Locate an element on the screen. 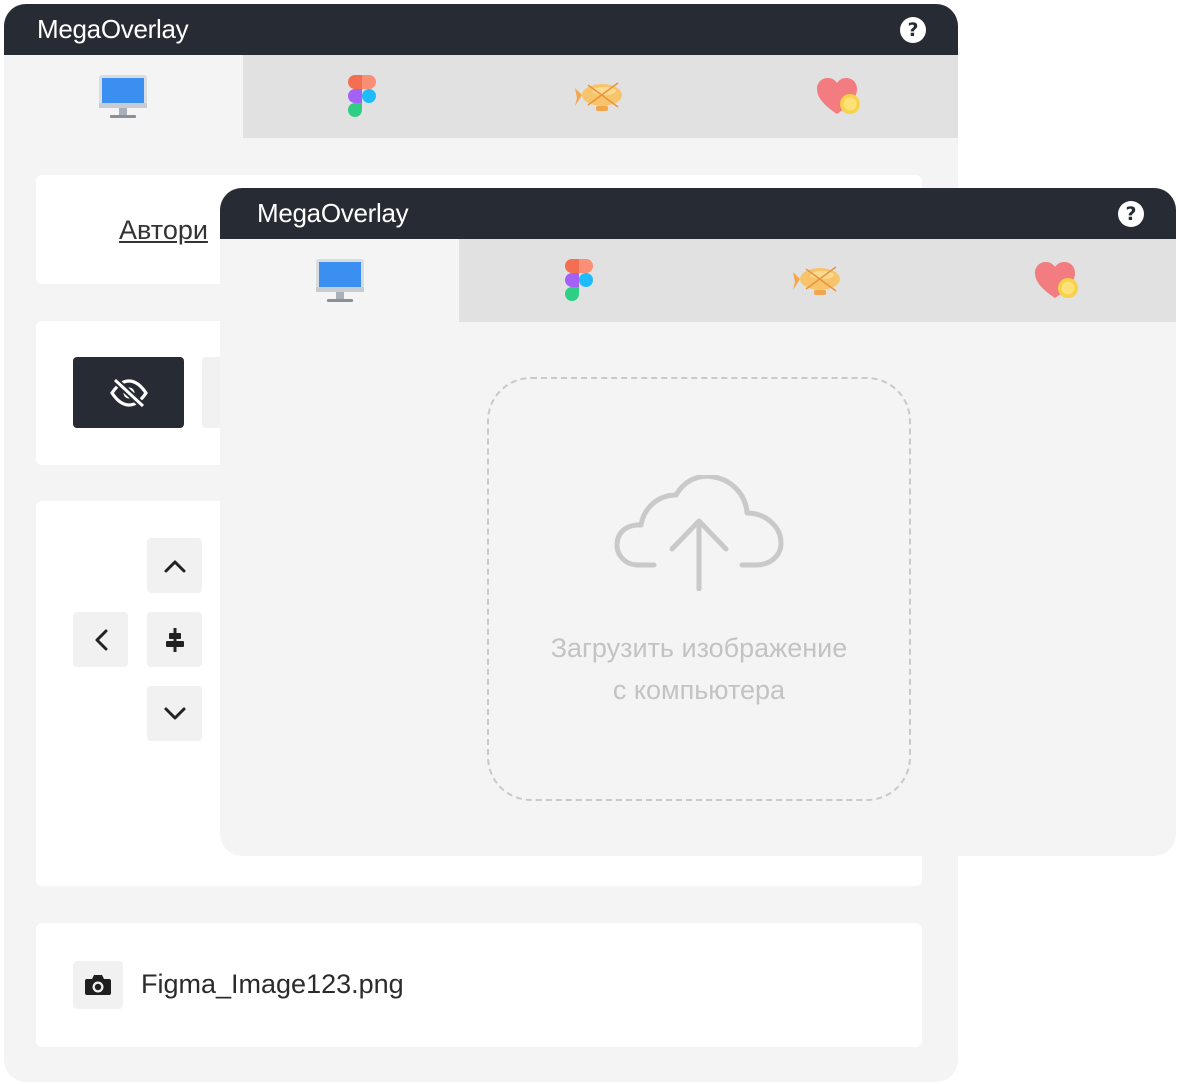  upload-dropzone: Загрузить изображение с компьютера is located at coordinates (699, 589).